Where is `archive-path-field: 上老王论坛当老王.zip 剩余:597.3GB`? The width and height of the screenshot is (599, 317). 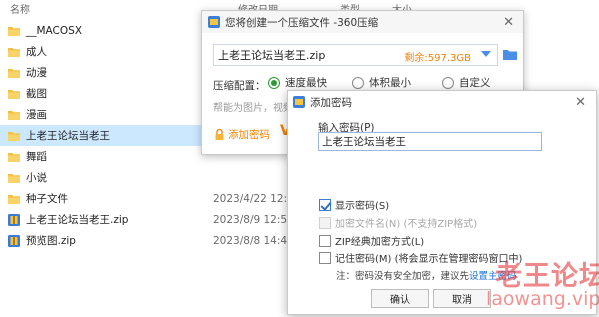
archive-path-field: 上老王论坛当老王.zip 剩余:597.3GB is located at coordinates (355, 55).